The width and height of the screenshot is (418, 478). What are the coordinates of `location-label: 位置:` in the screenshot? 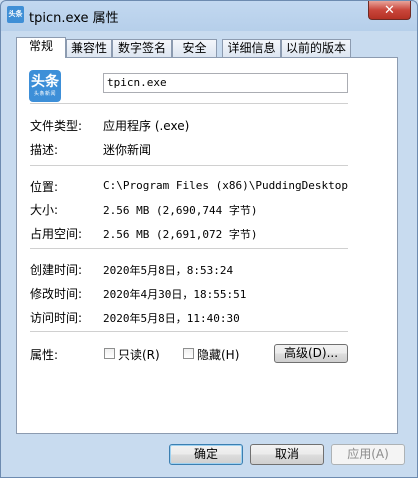 It's located at (44, 187).